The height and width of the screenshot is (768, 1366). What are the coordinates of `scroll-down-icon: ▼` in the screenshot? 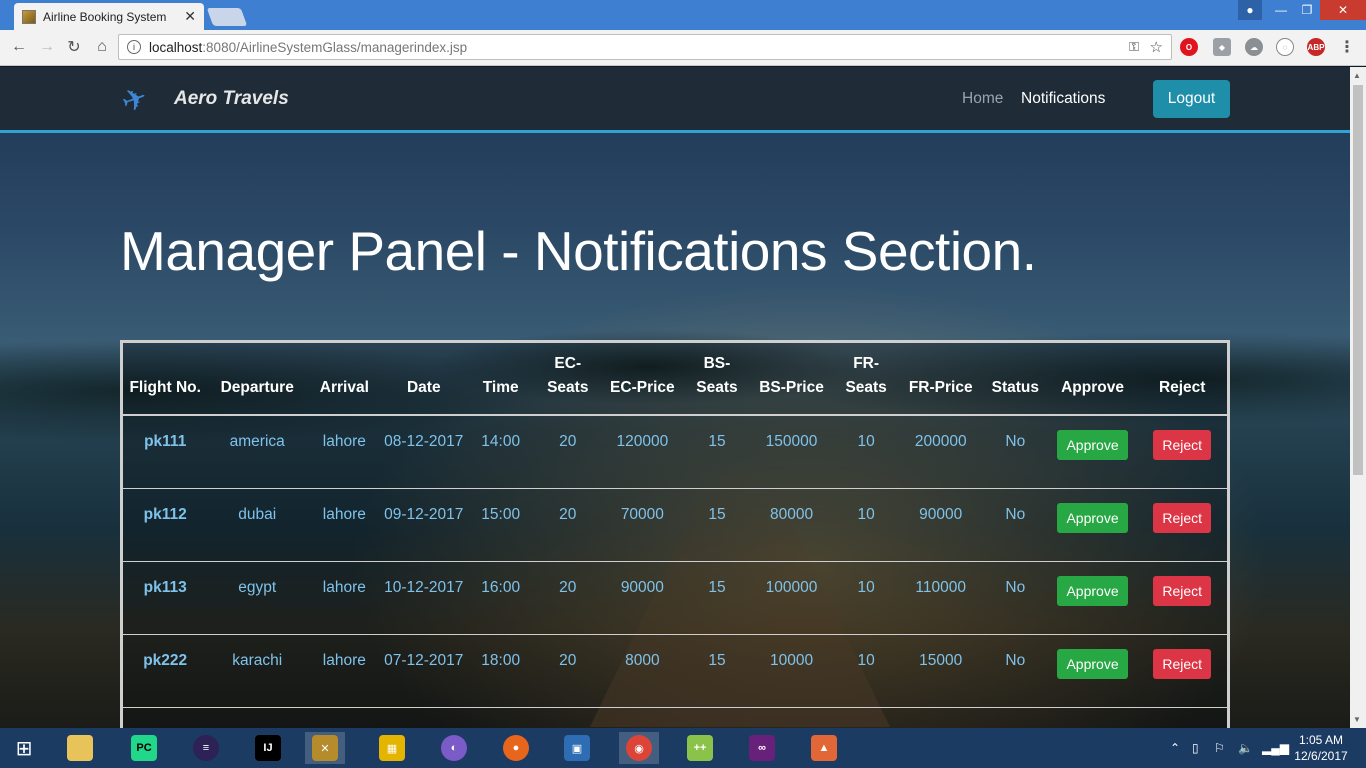 It's located at (1357, 719).